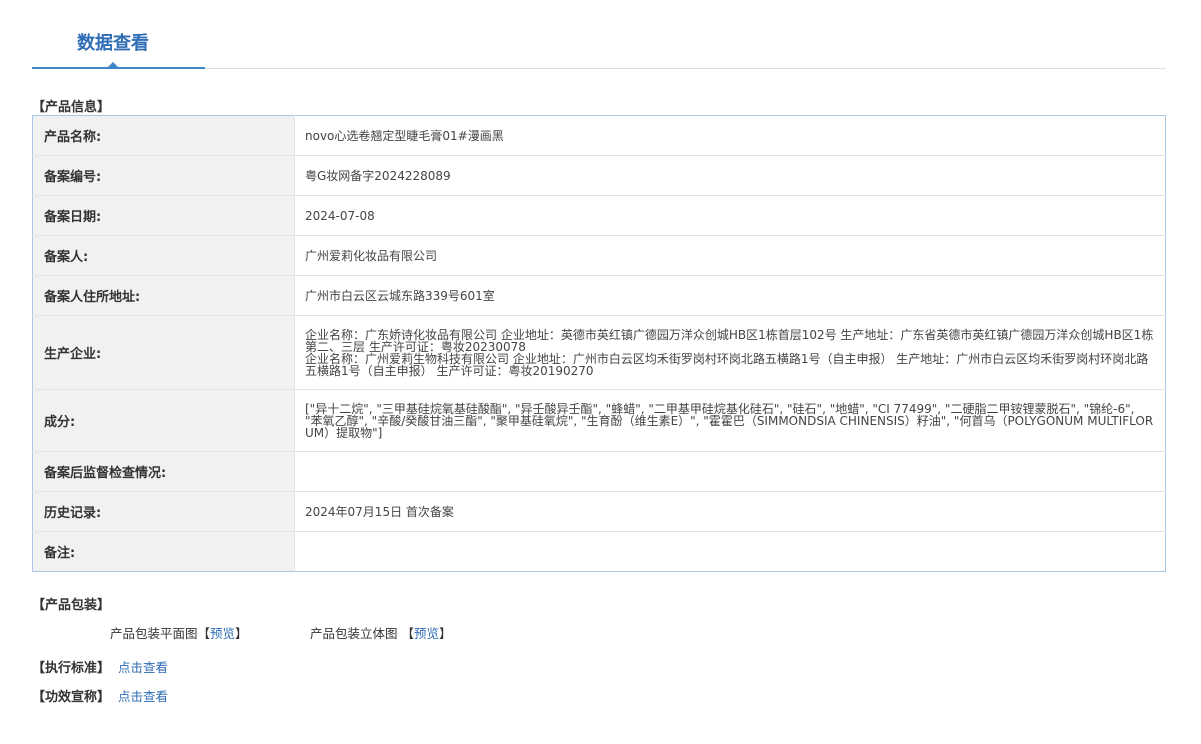 This screenshot has height=744, width=1201. I want to click on table-row: 备案编号: 粤G妆网备字2024228089, so click(599, 175).